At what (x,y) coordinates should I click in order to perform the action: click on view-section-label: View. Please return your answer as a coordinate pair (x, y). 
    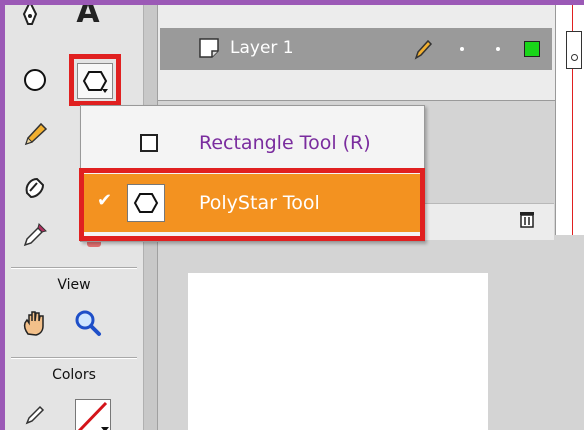
    Looking at the image, I should click on (74, 285).